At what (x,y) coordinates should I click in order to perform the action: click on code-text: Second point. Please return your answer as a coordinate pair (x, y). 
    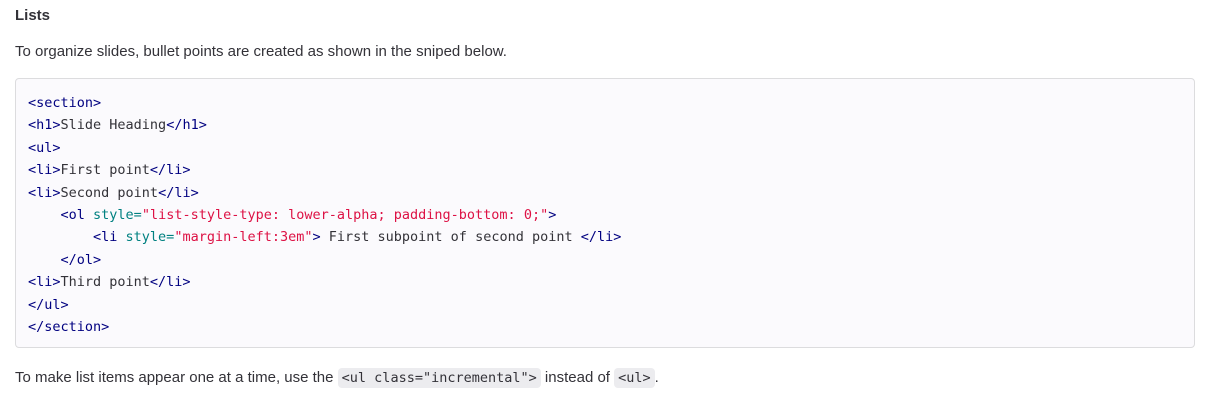
    Looking at the image, I should click on (109, 192).